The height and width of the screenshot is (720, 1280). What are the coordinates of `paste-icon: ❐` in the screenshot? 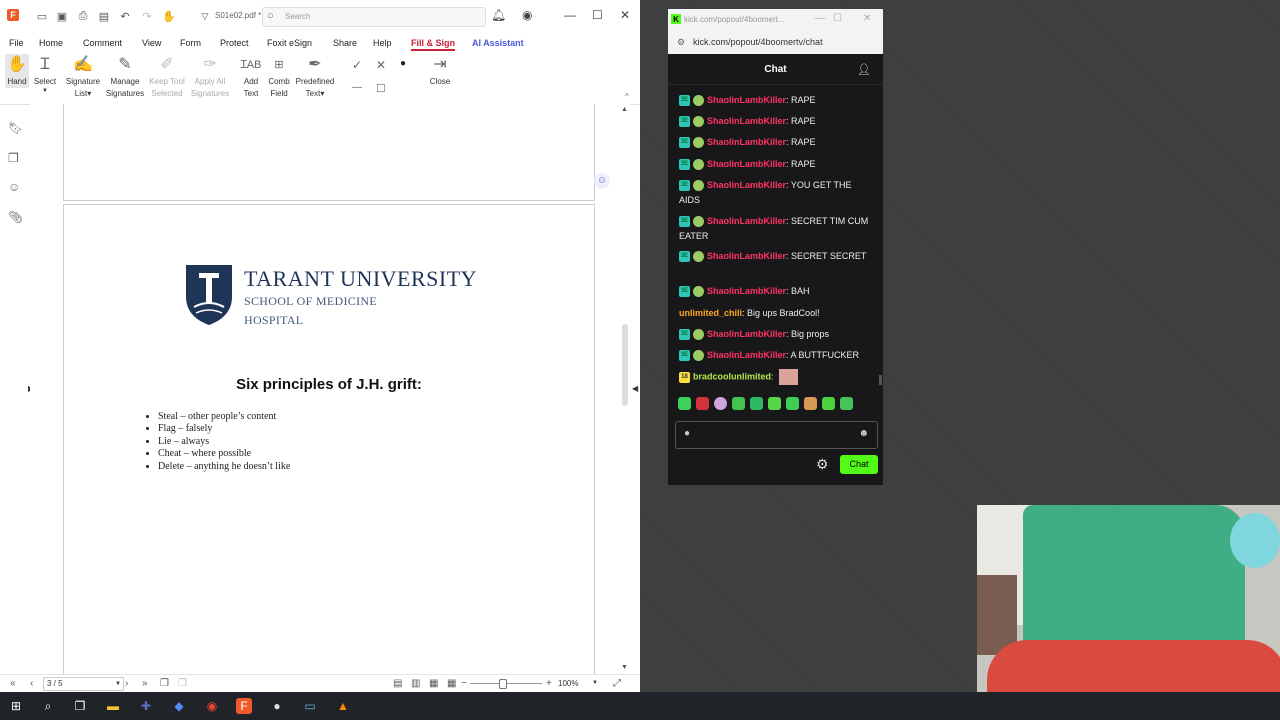 It's located at (182, 683).